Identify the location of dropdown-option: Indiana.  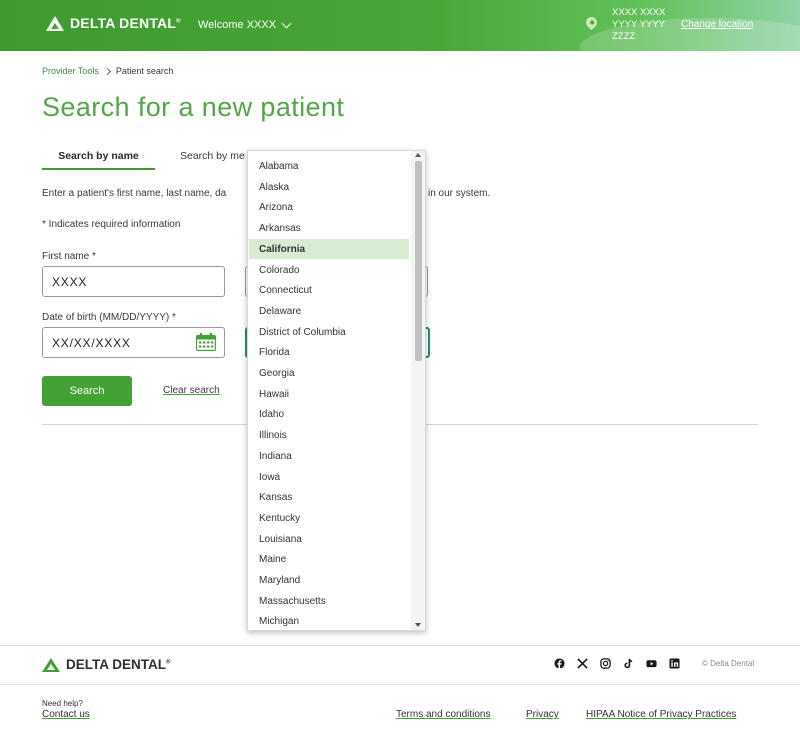
(329, 456).